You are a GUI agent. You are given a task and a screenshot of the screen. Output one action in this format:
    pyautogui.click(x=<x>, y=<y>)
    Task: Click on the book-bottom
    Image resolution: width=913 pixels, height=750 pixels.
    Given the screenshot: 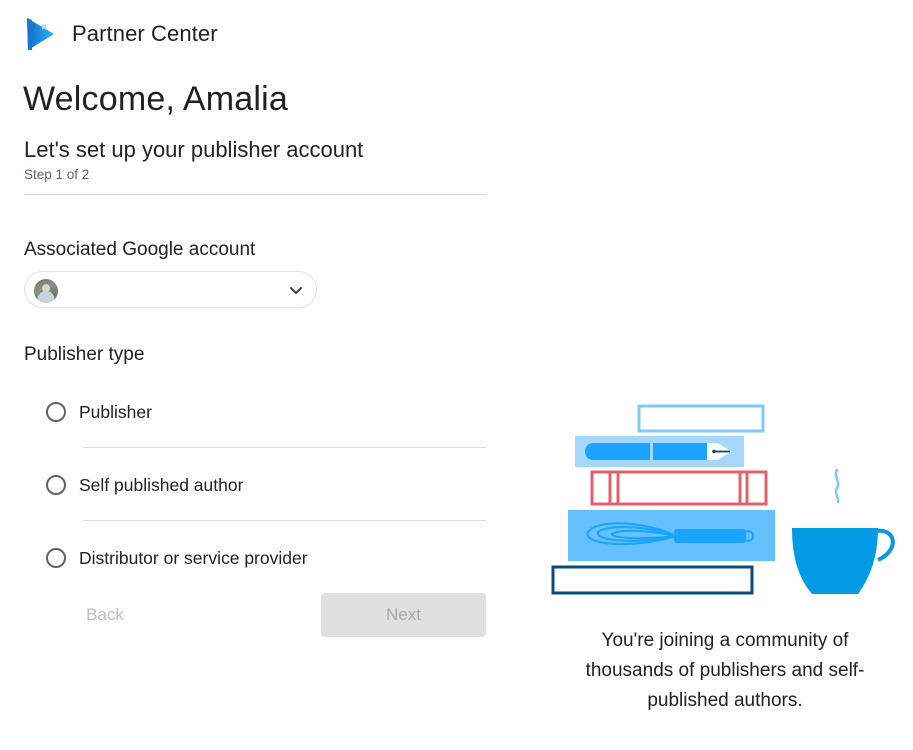 What is the action you would take?
    pyautogui.click(x=652, y=580)
    